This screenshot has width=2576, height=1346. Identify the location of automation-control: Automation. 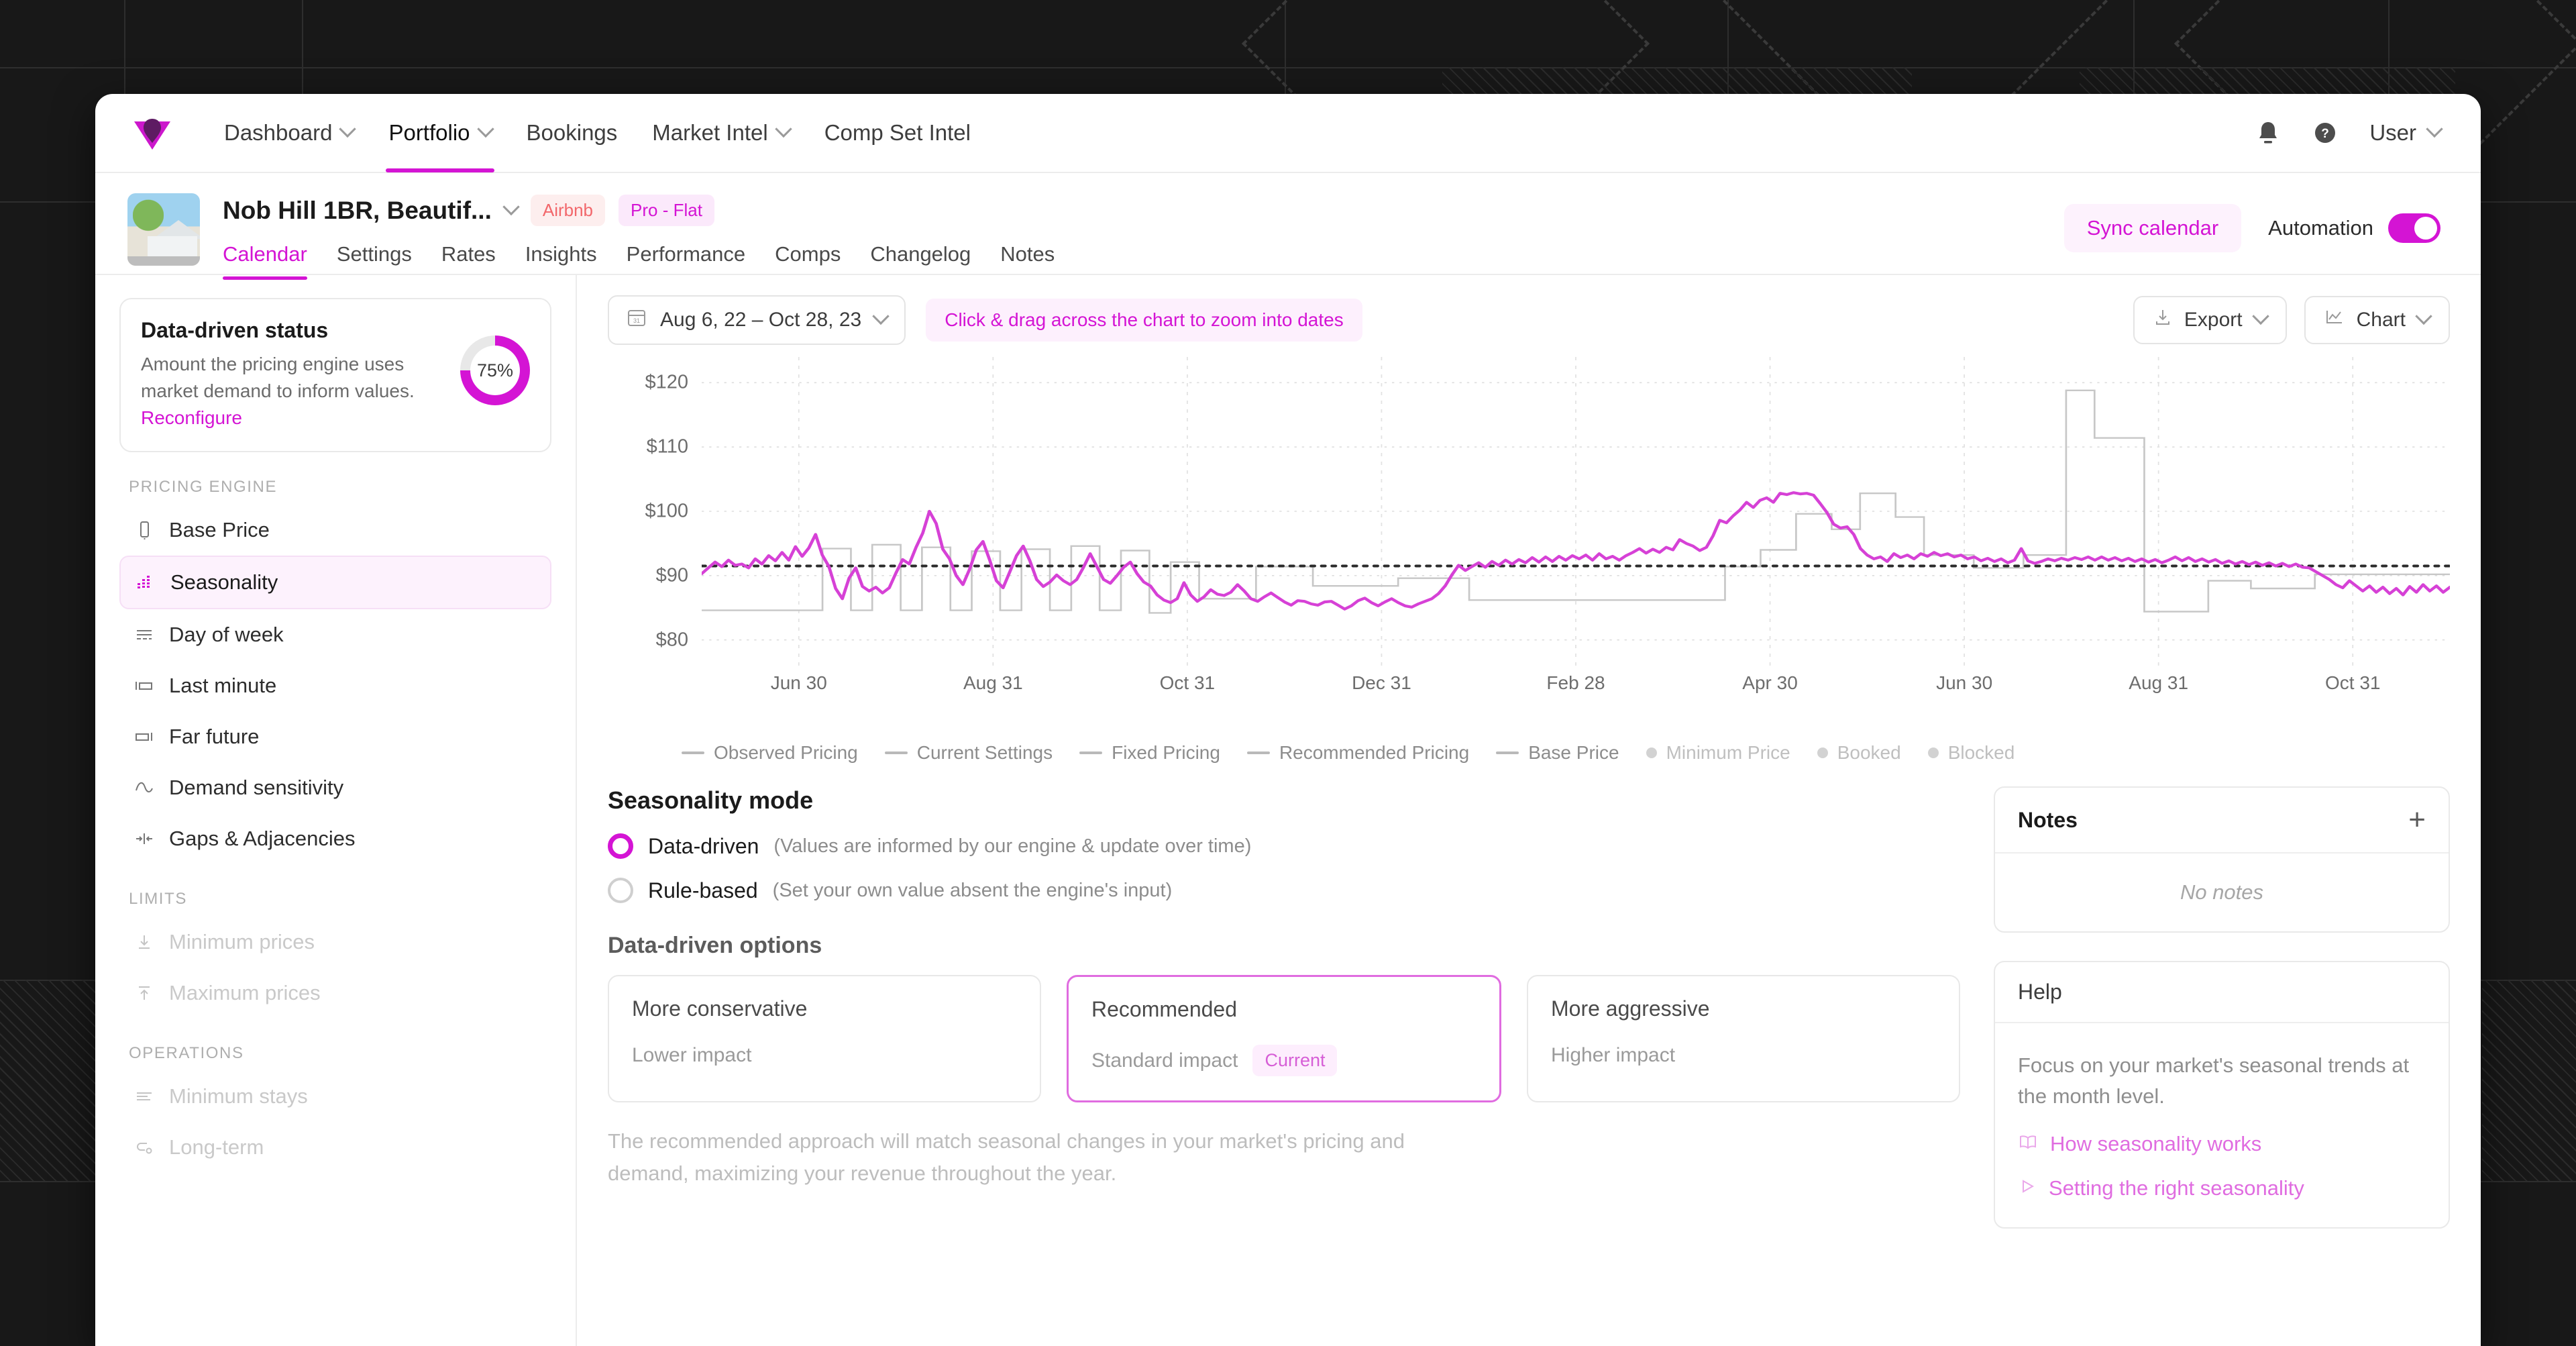
(2354, 228).